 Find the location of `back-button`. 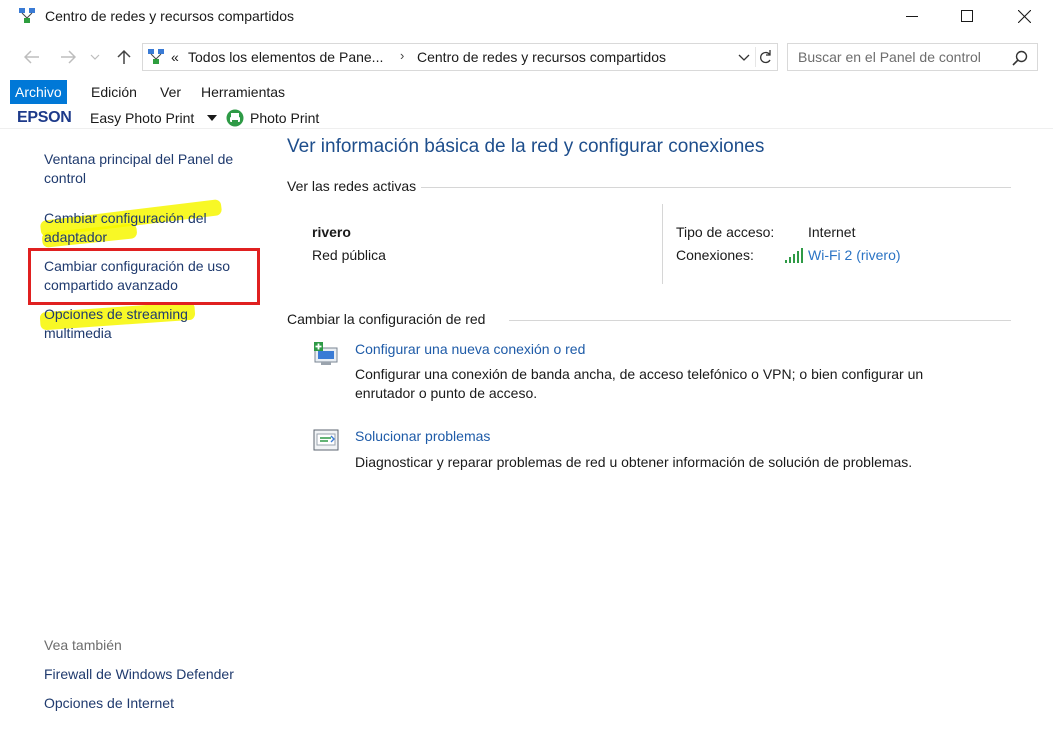

back-button is located at coordinates (32, 57).